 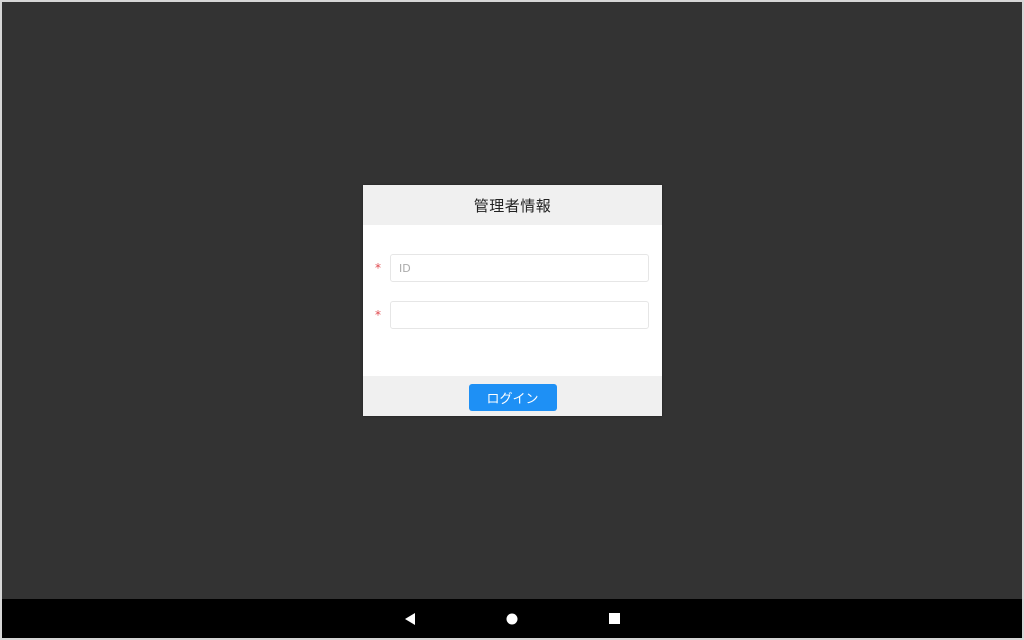 I want to click on back-icon, so click(x=410, y=618).